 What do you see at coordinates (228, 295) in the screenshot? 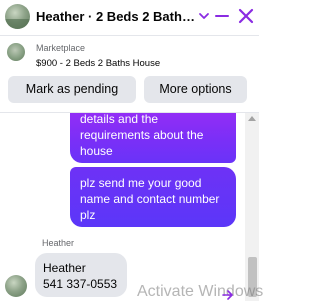
I see `send-arrow-icon` at bounding box center [228, 295].